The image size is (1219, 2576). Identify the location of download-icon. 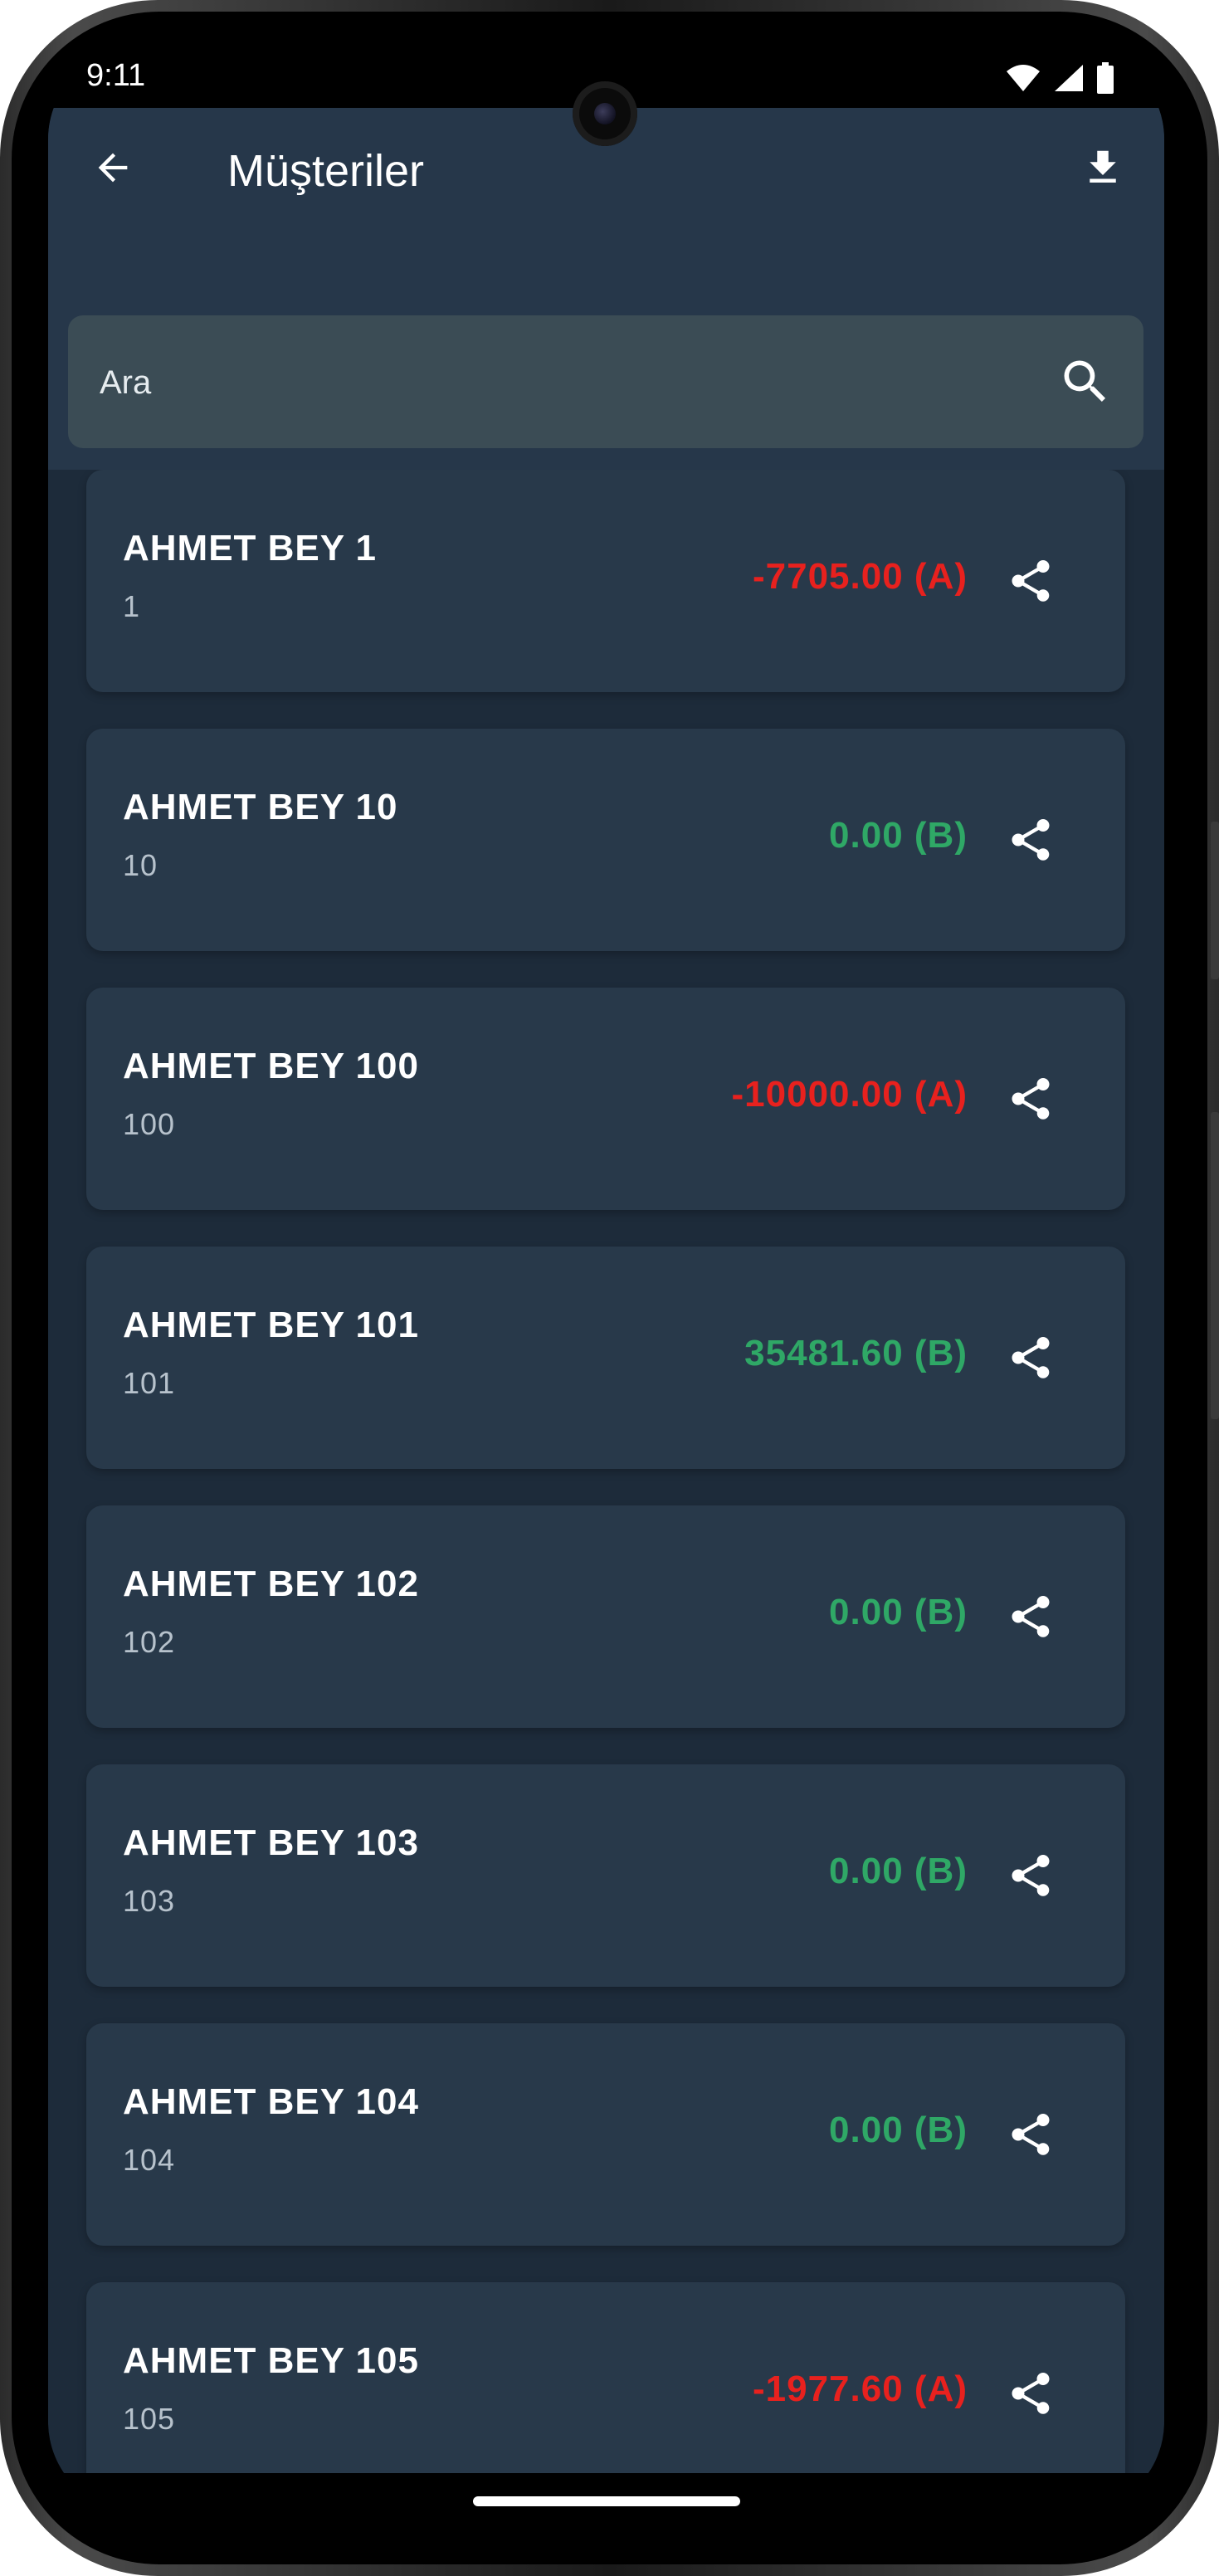
(1103, 167).